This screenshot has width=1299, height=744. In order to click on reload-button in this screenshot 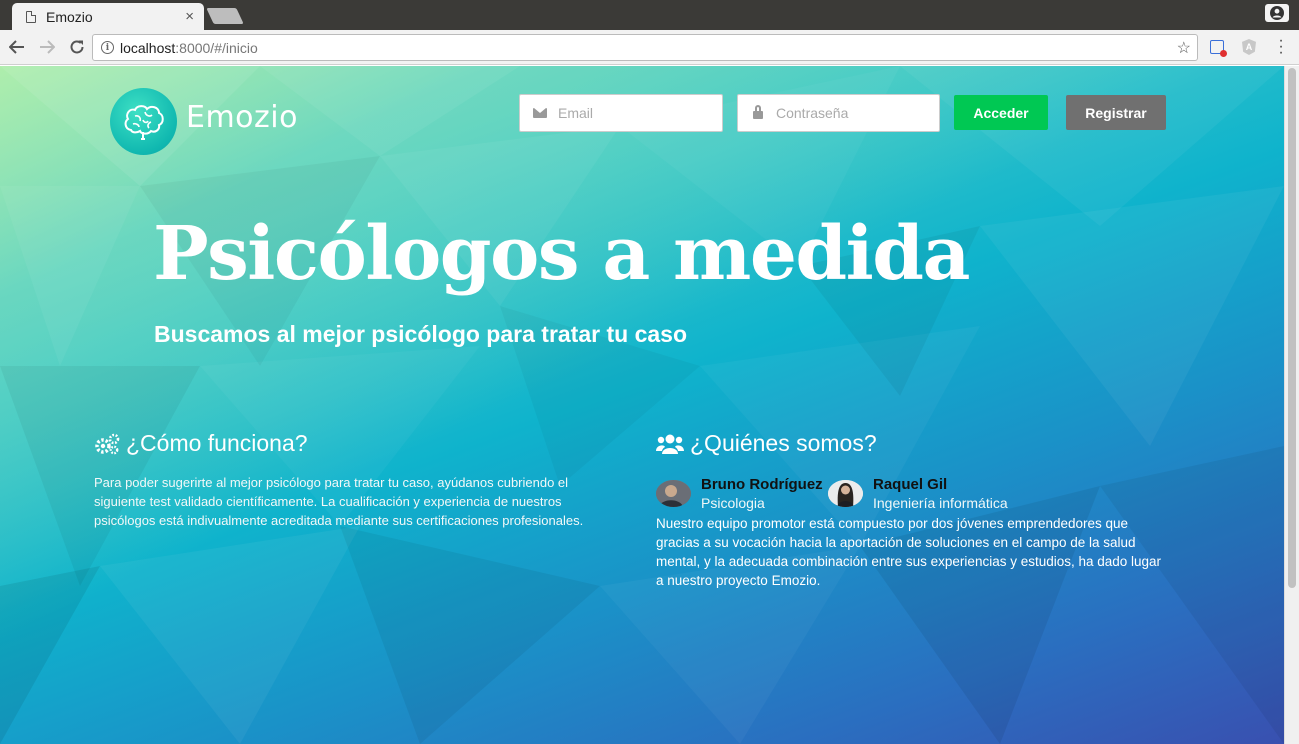, I will do `click(77, 47)`.